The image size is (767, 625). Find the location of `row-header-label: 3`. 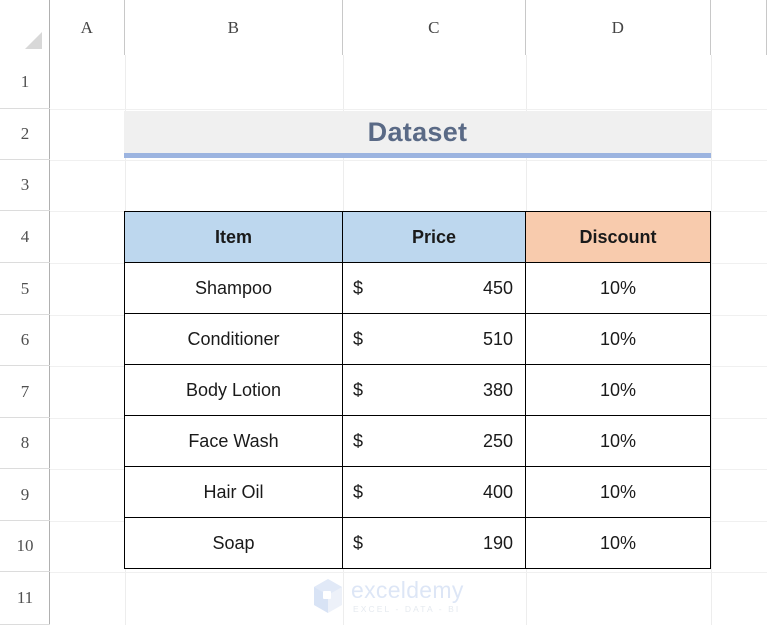

row-header-label: 3 is located at coordinates (25, 184).